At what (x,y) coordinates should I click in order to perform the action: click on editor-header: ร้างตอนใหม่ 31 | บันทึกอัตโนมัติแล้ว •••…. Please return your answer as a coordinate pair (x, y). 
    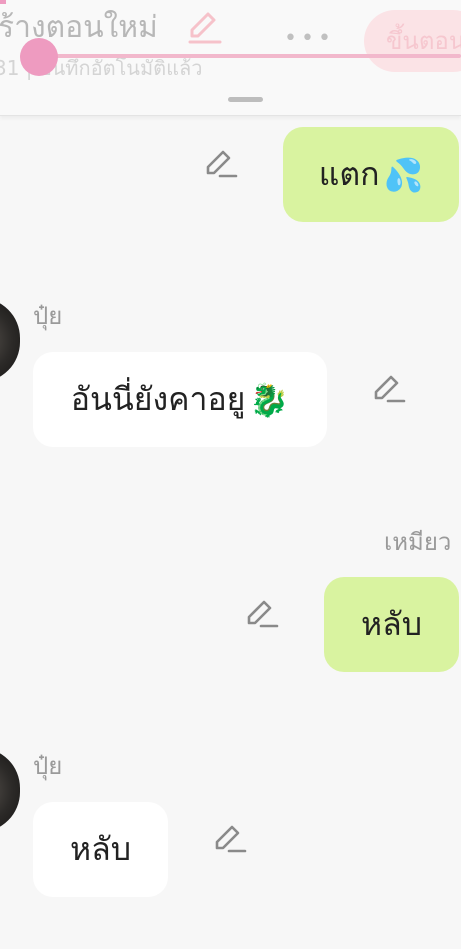
    Looking at the image, I should click on (230, 58).